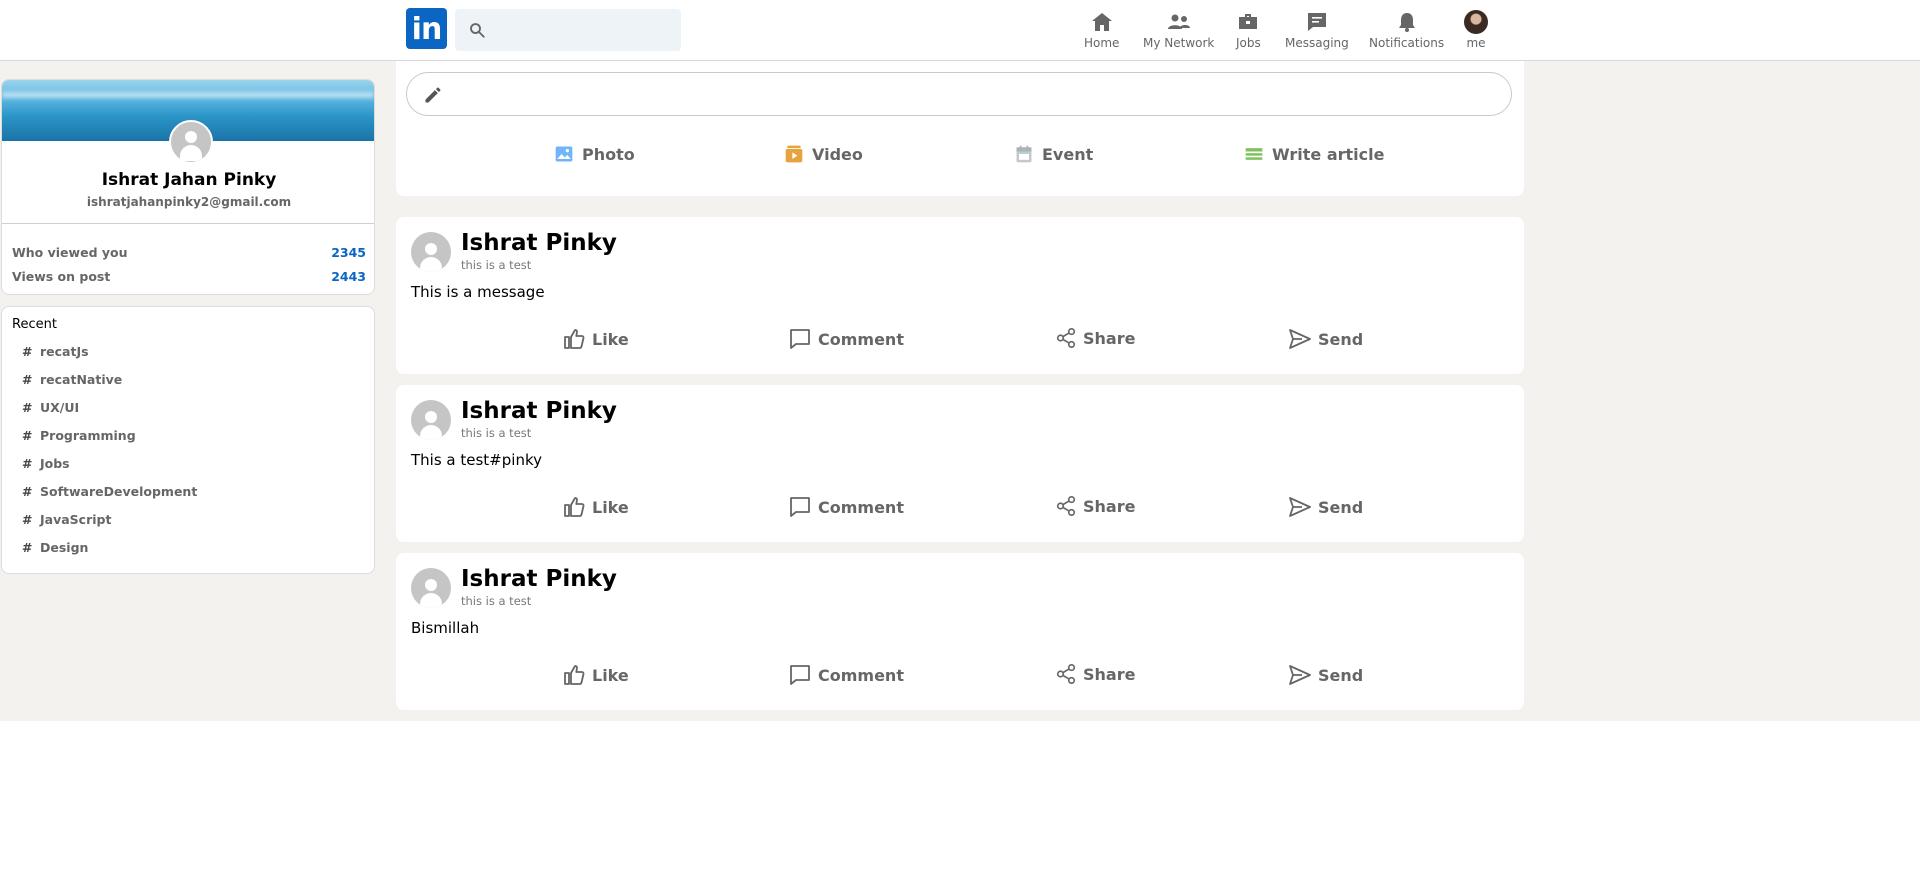  What do you see at coordinates (823, 154) in the screenshot?
I see `share-video-button: Video` at bounding box center [823, 154].